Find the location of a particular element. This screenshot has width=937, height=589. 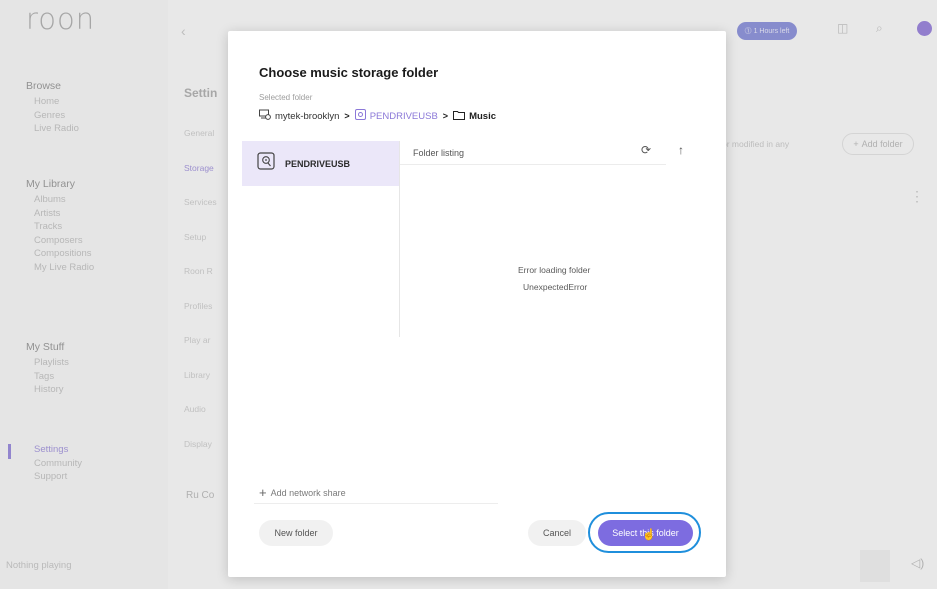

breadcrumb-computer: mytek-brooklyn is located at coordinates (307, 116).